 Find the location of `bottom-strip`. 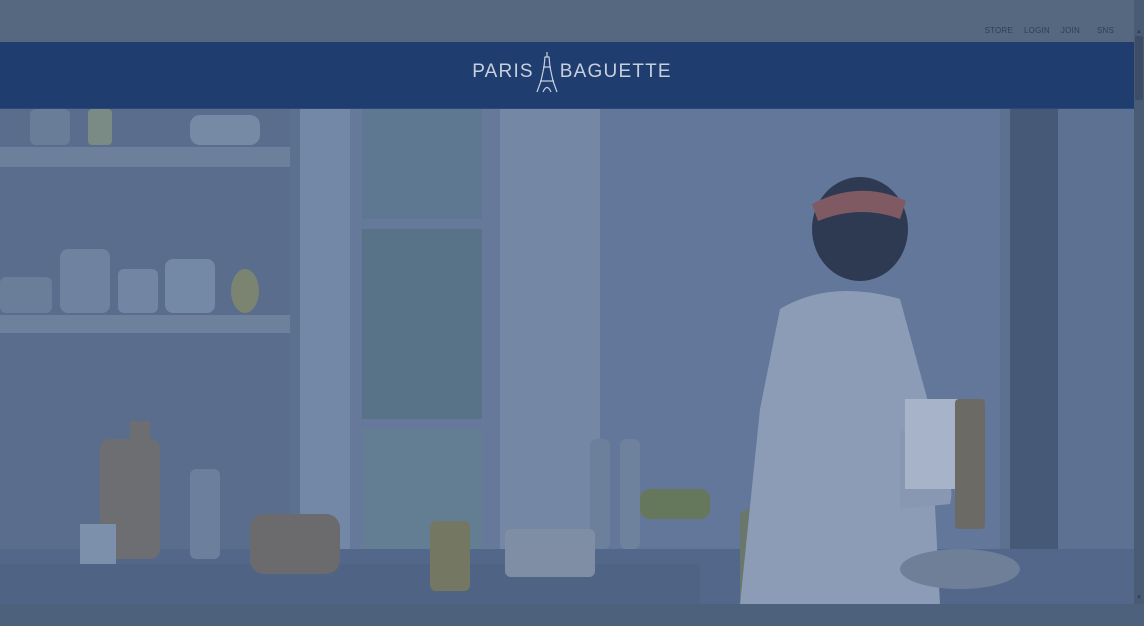

bottom-strip is located at coordinates (572, 615).